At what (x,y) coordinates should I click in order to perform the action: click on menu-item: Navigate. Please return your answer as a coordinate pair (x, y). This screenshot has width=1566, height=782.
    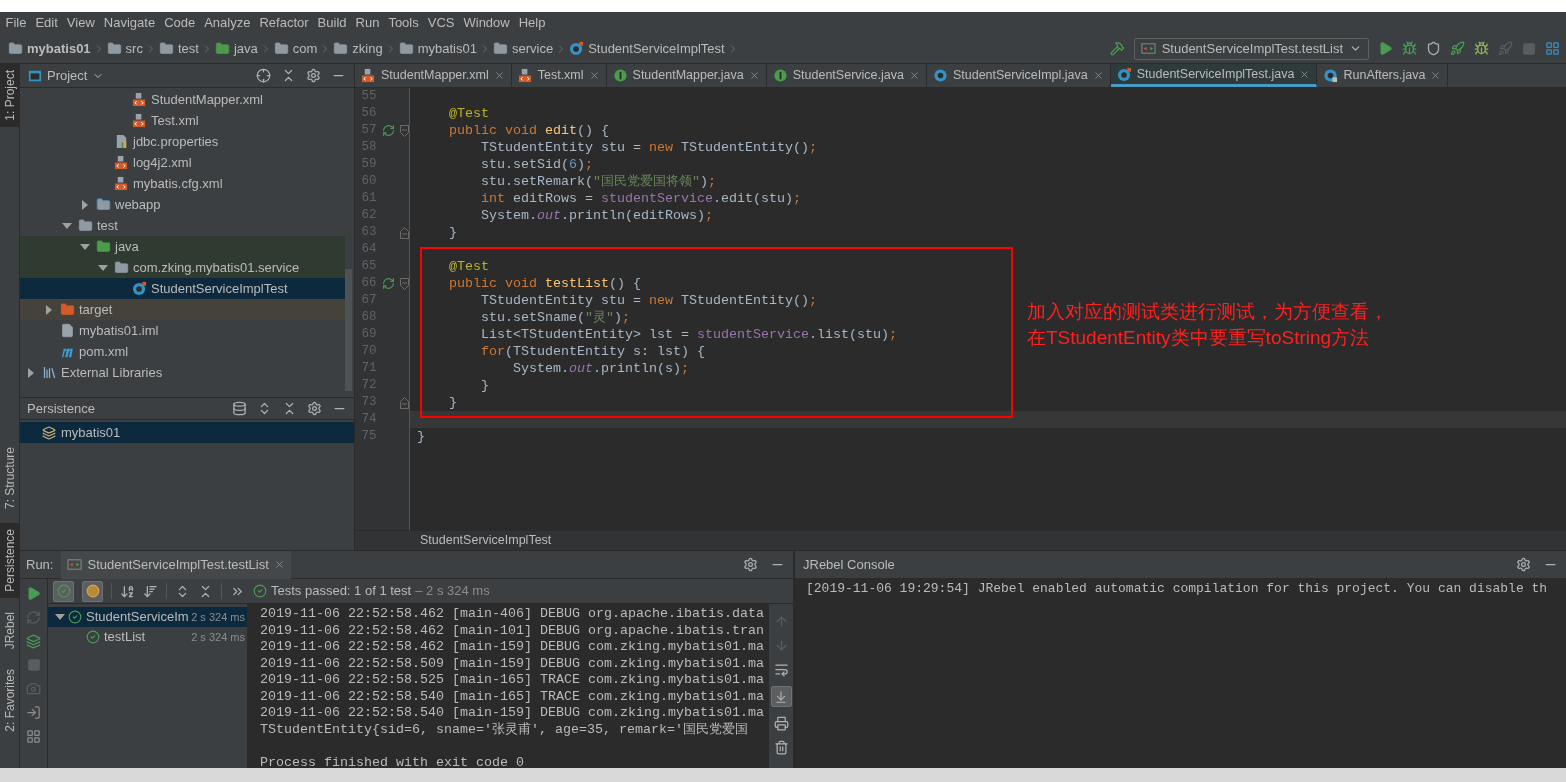
    Looking at the image, I should click on (129, 23).